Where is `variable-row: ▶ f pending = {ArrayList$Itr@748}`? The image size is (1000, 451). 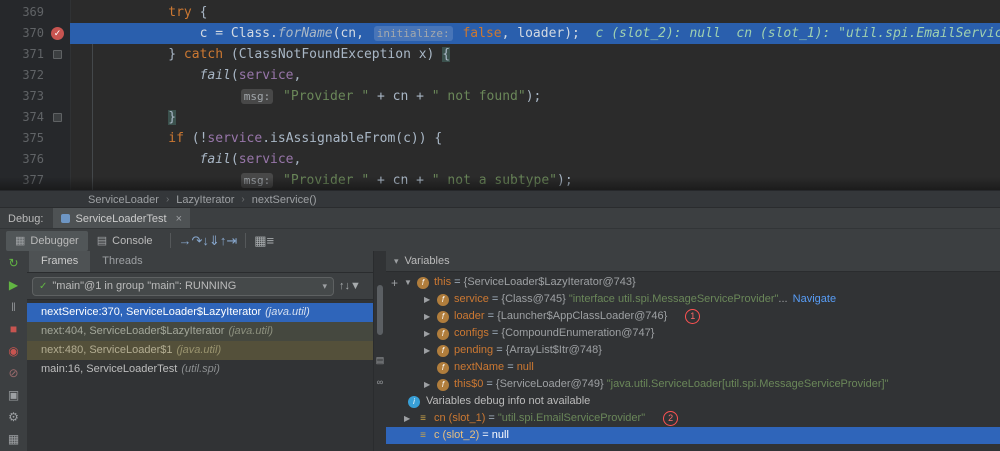
variable-row: ▶ f pending = {ArrayList$Itr@748} is located at coordinates (693, 350).